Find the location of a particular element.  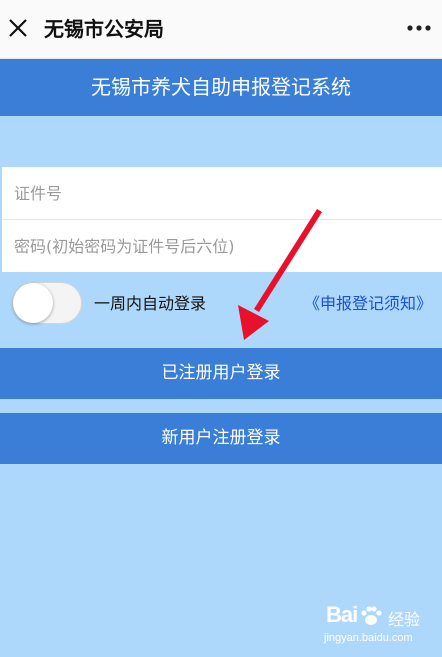

auto-login-label: 一周内自动登录 is located at coordinates (150, 303).